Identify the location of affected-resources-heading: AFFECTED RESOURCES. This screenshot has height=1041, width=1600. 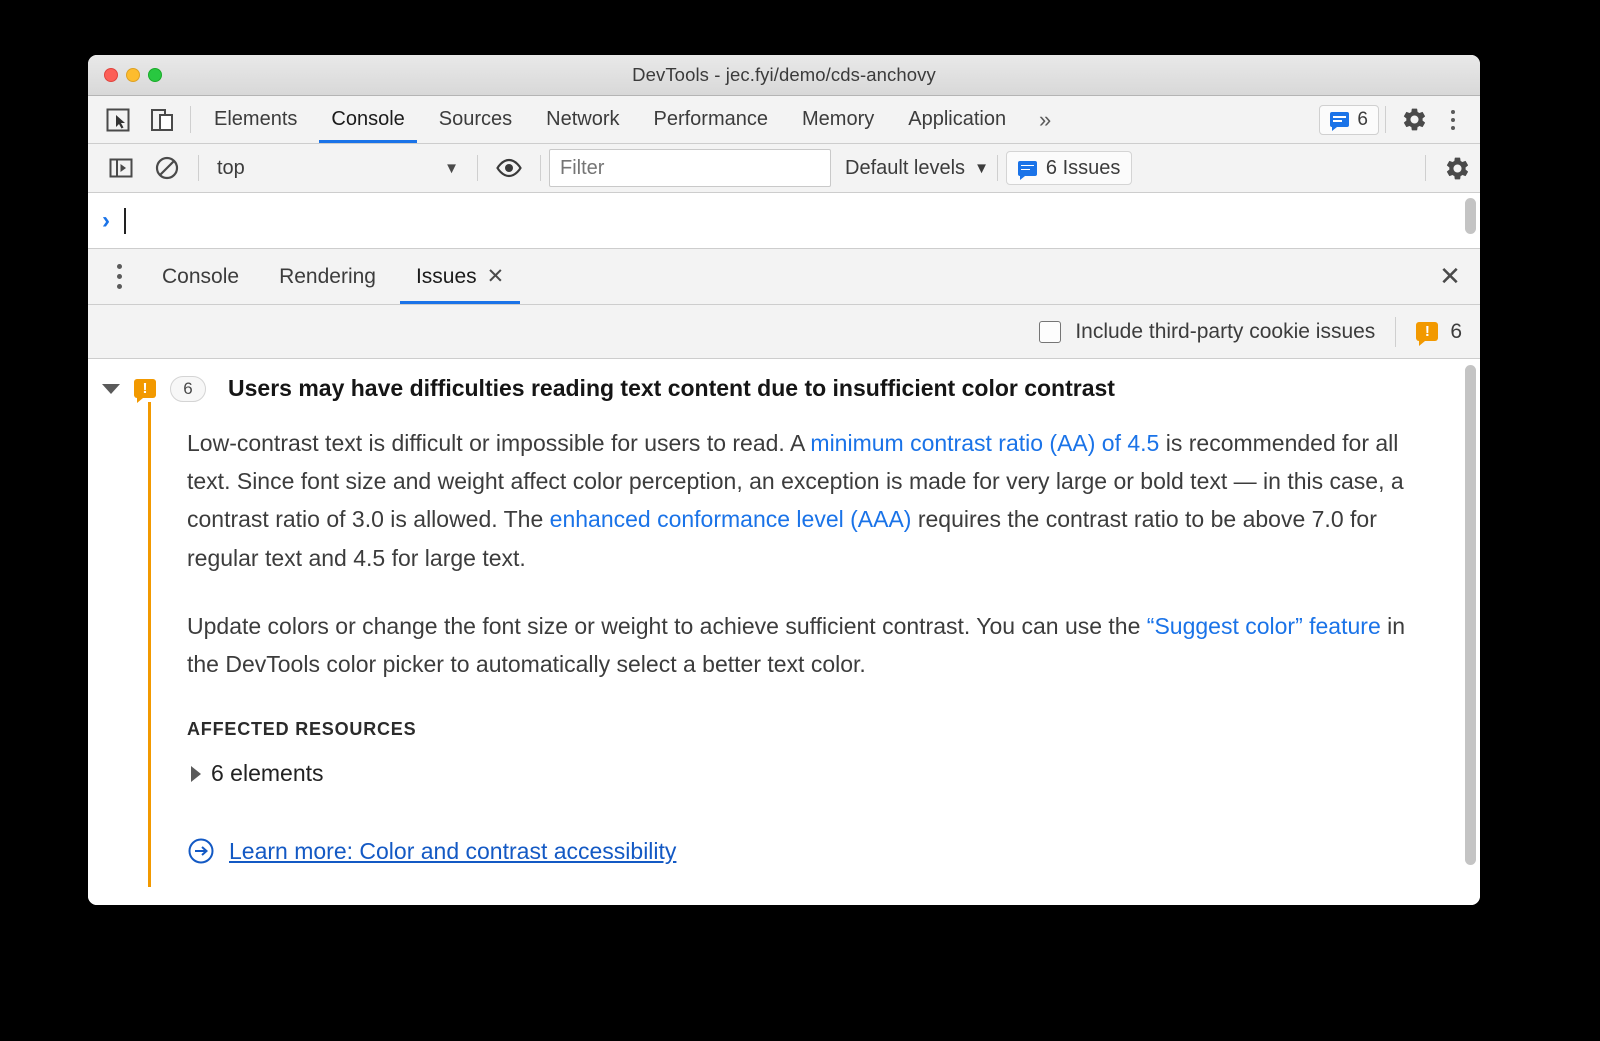
(302, 729).